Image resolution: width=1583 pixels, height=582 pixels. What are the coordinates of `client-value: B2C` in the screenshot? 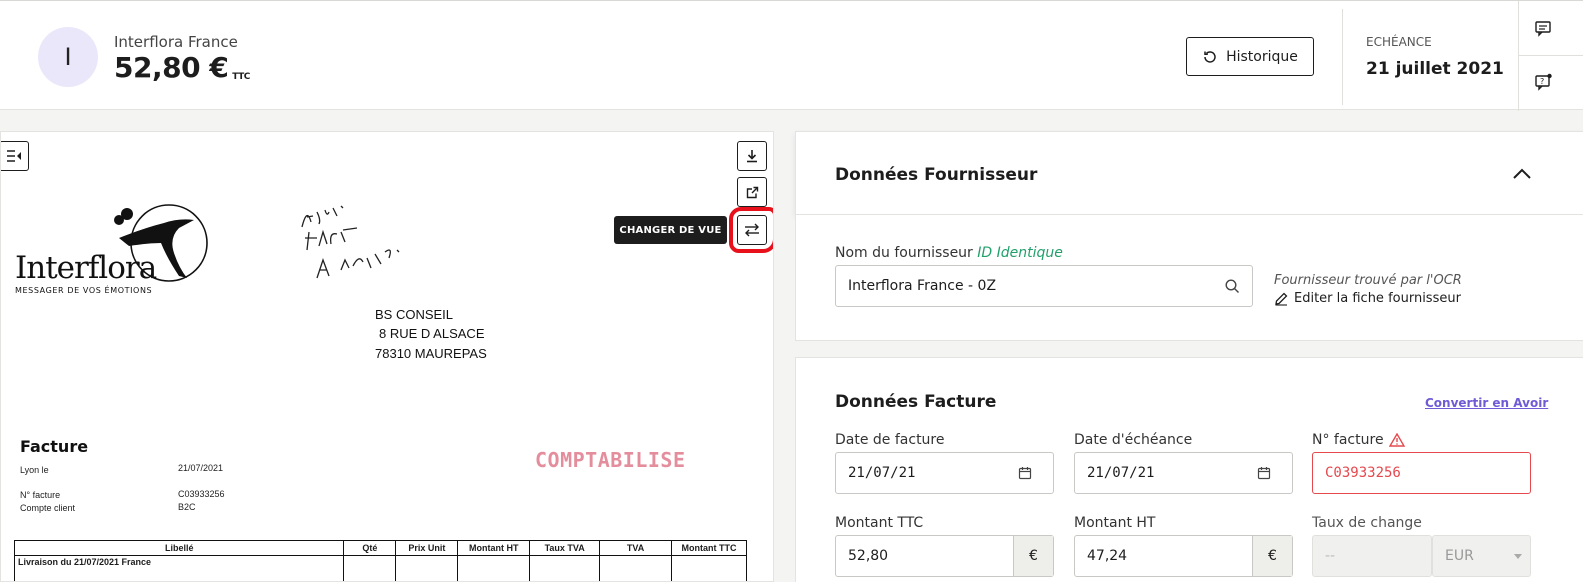 It's located at (187, 507).